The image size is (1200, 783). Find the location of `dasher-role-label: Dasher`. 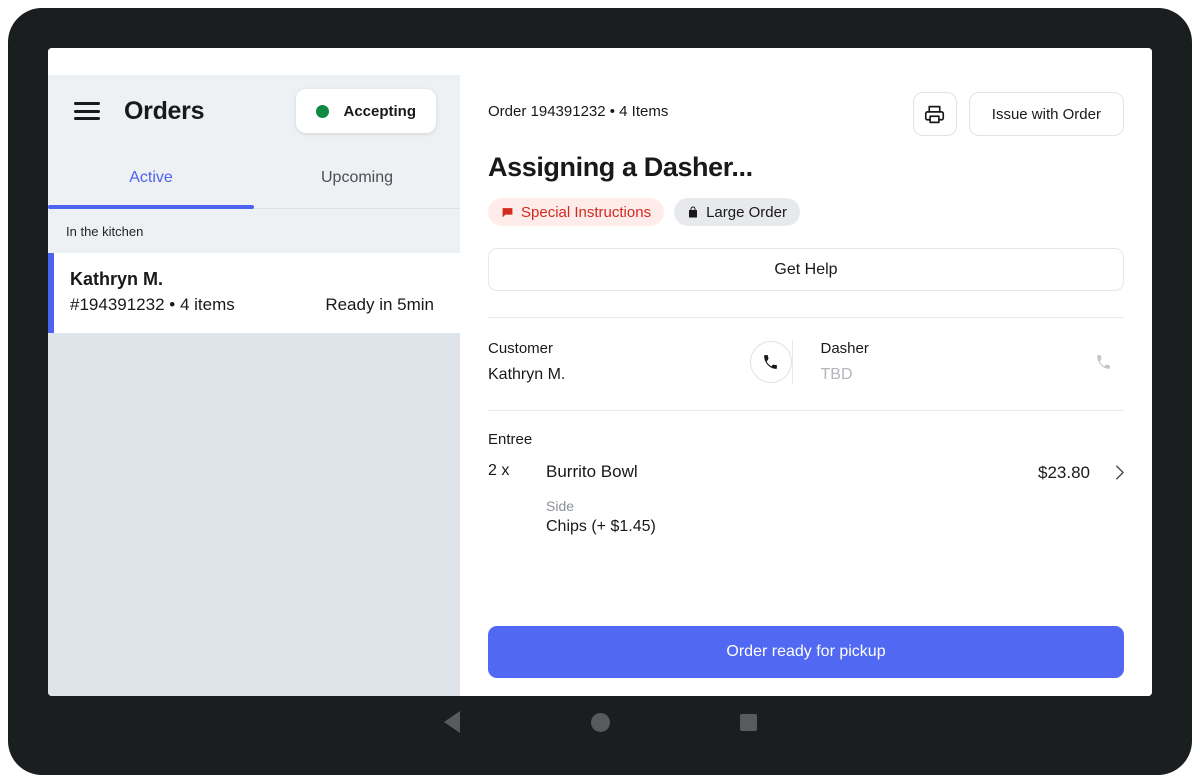

dasher-role-label: Dasher is located at coordinates (844, 348).